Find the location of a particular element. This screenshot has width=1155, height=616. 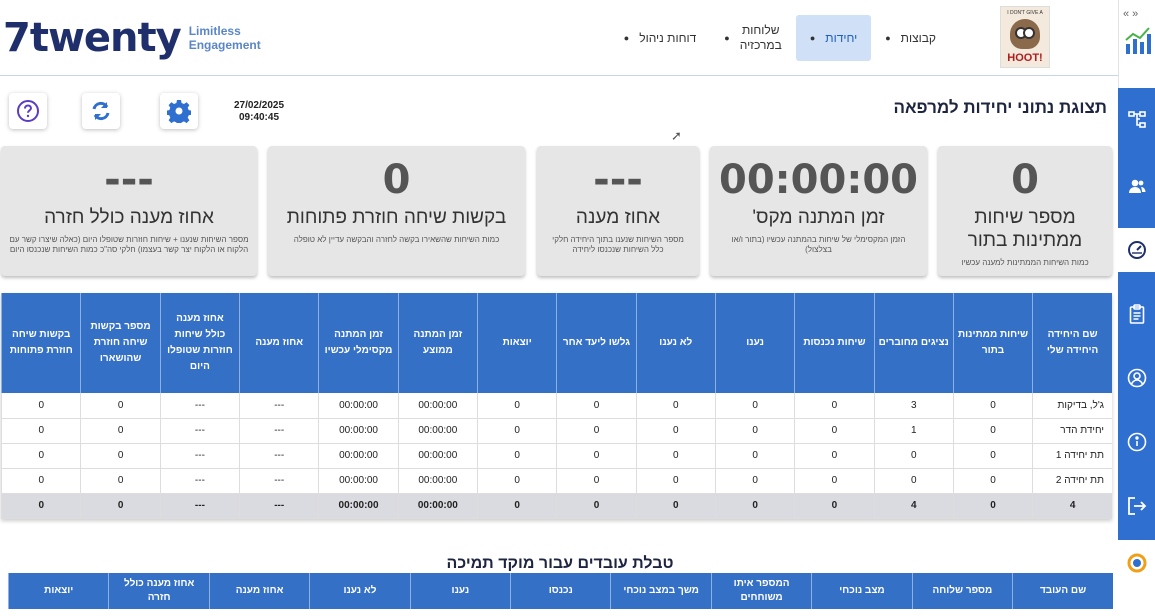

logo: 7twenty Limitless Engagement is located at coordinates (132, 38).